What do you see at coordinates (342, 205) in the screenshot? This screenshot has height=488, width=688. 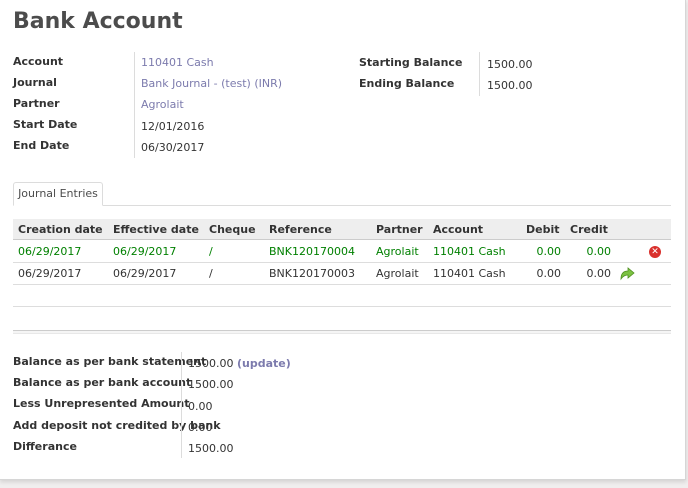 I see `tab-bar-line` at bounding box center [342, 205].